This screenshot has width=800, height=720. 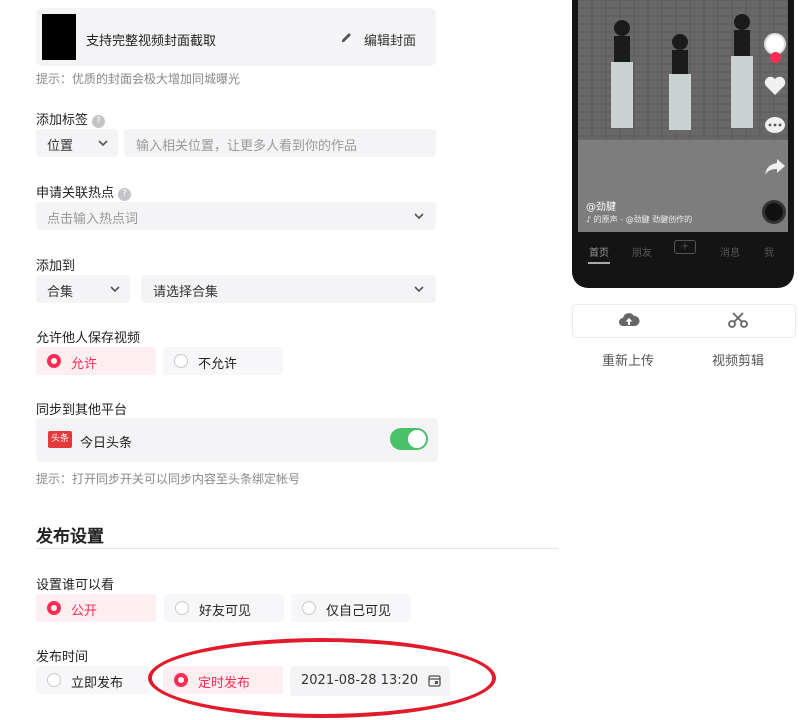 What do you see at coordinates (390, 39) in the screenshot?
I see `edit-cover-button: 编辑封面` at bounding box center [390, 39].